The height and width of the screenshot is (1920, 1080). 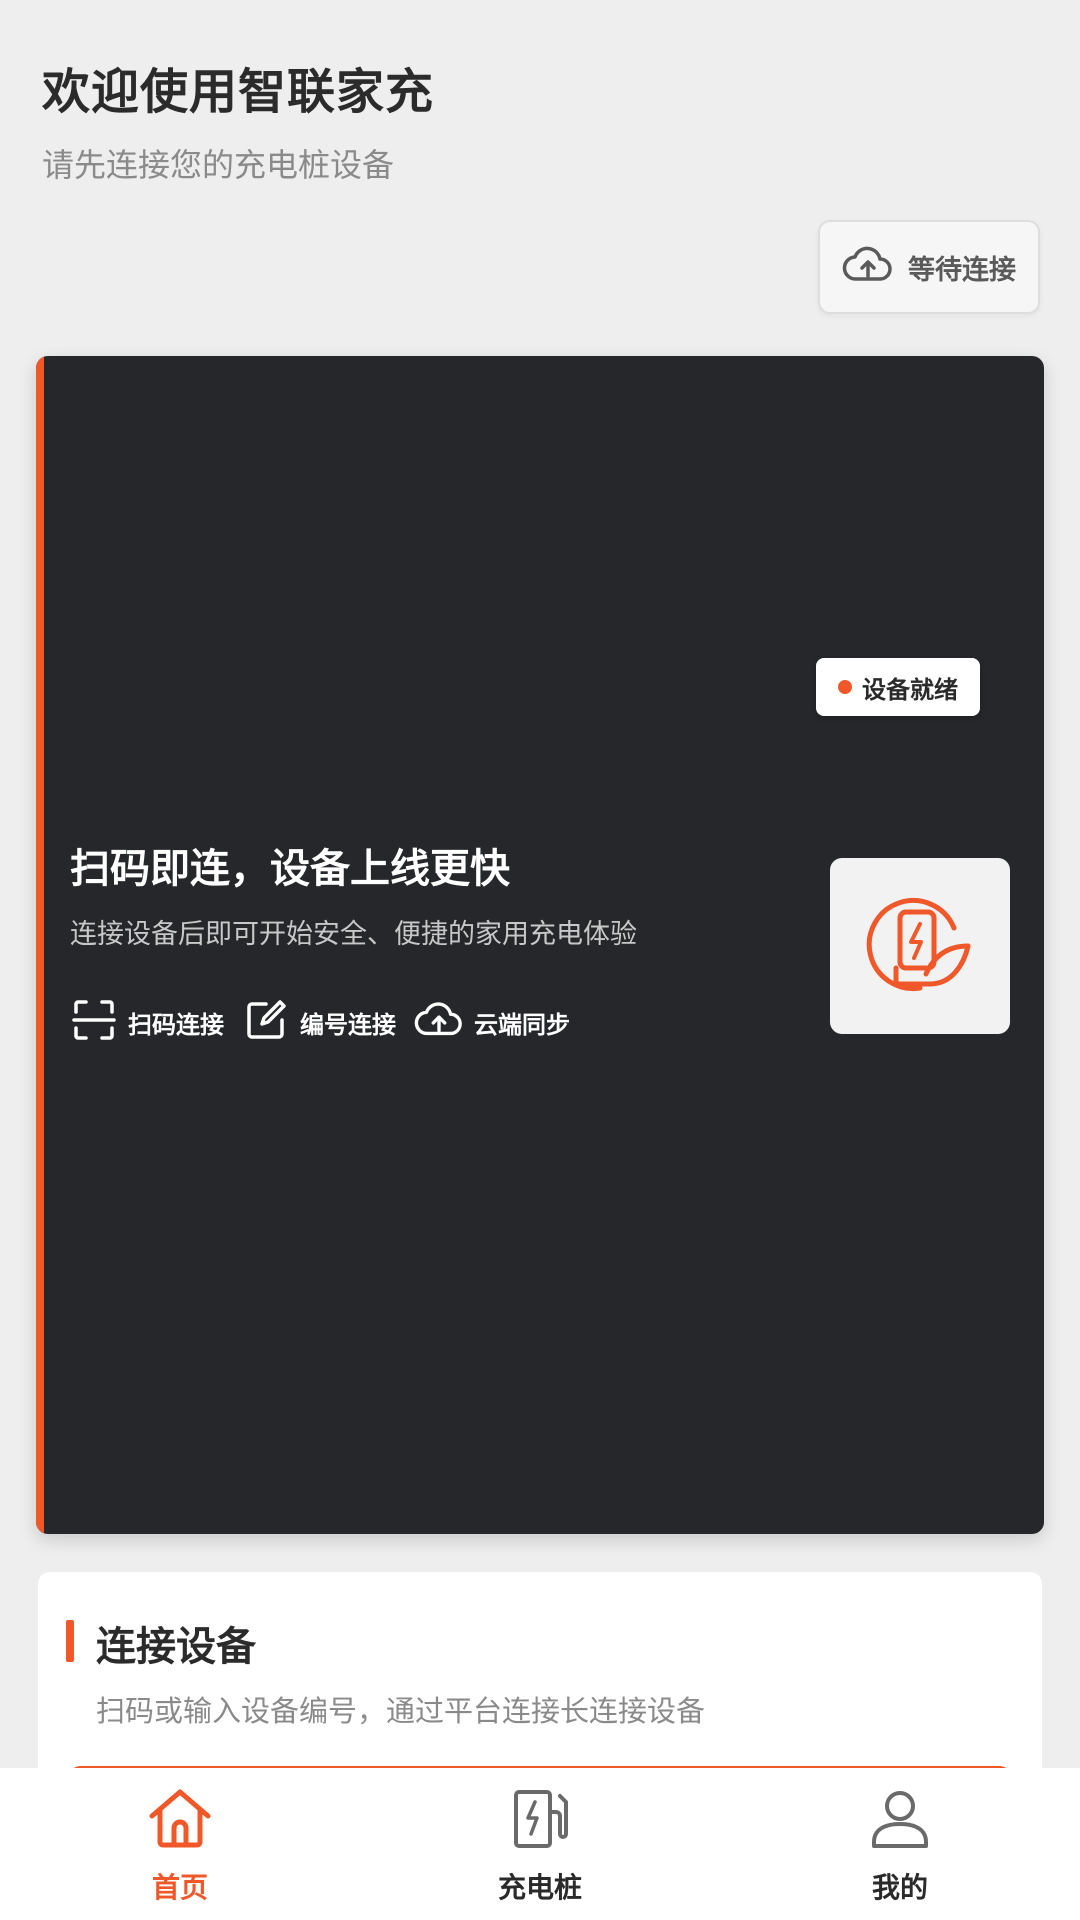 I want to click on nav-item-charger: 充电桩, so click(x=540, y=1844).